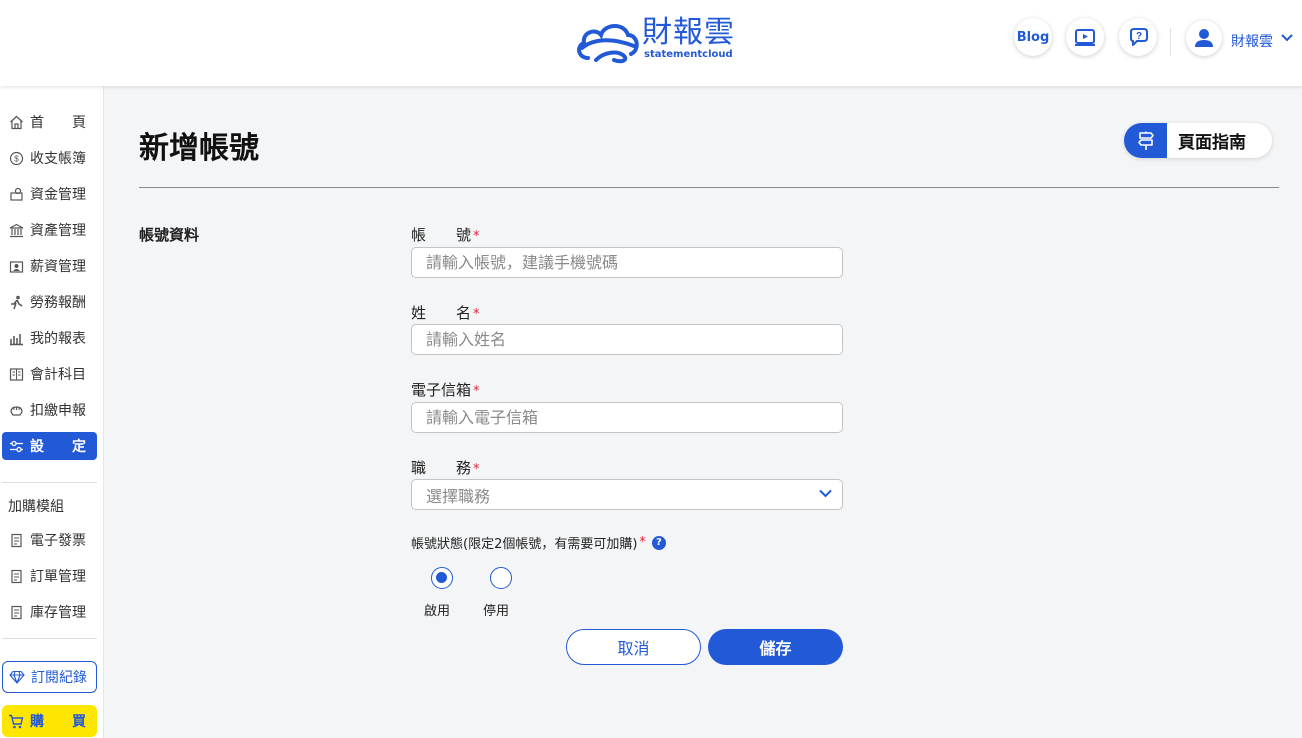  What do you see at coordinates (16, 194) in the screenshot?
I see `fund-icon` at bounding box center [16, 194].